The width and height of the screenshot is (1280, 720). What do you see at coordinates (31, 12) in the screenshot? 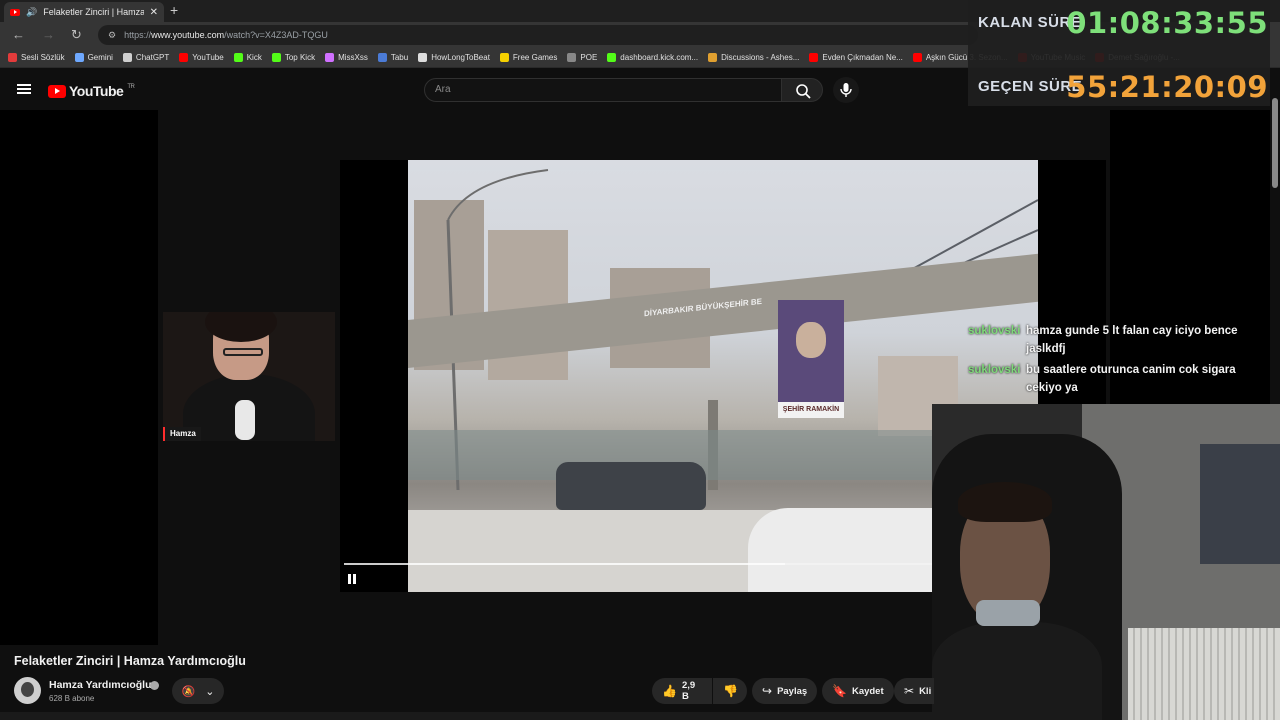
I see `speaker-icon: 🔊` at bounding box center [31, 12].